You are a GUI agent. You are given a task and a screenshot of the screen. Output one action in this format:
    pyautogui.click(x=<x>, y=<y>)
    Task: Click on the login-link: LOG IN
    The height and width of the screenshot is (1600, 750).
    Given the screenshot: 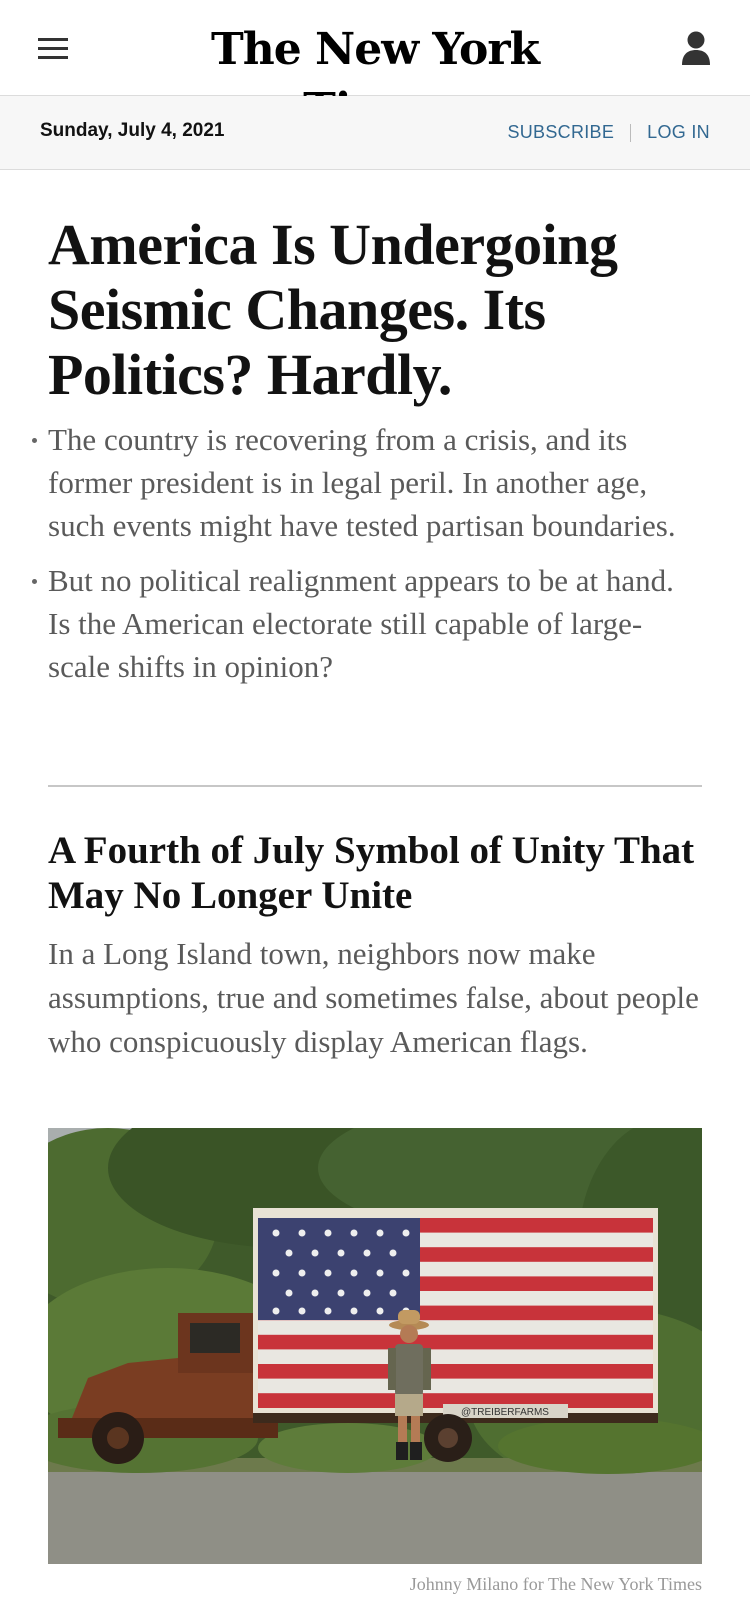 What is the action you would take?
    pyautogui.click(x=678, y=132)
    